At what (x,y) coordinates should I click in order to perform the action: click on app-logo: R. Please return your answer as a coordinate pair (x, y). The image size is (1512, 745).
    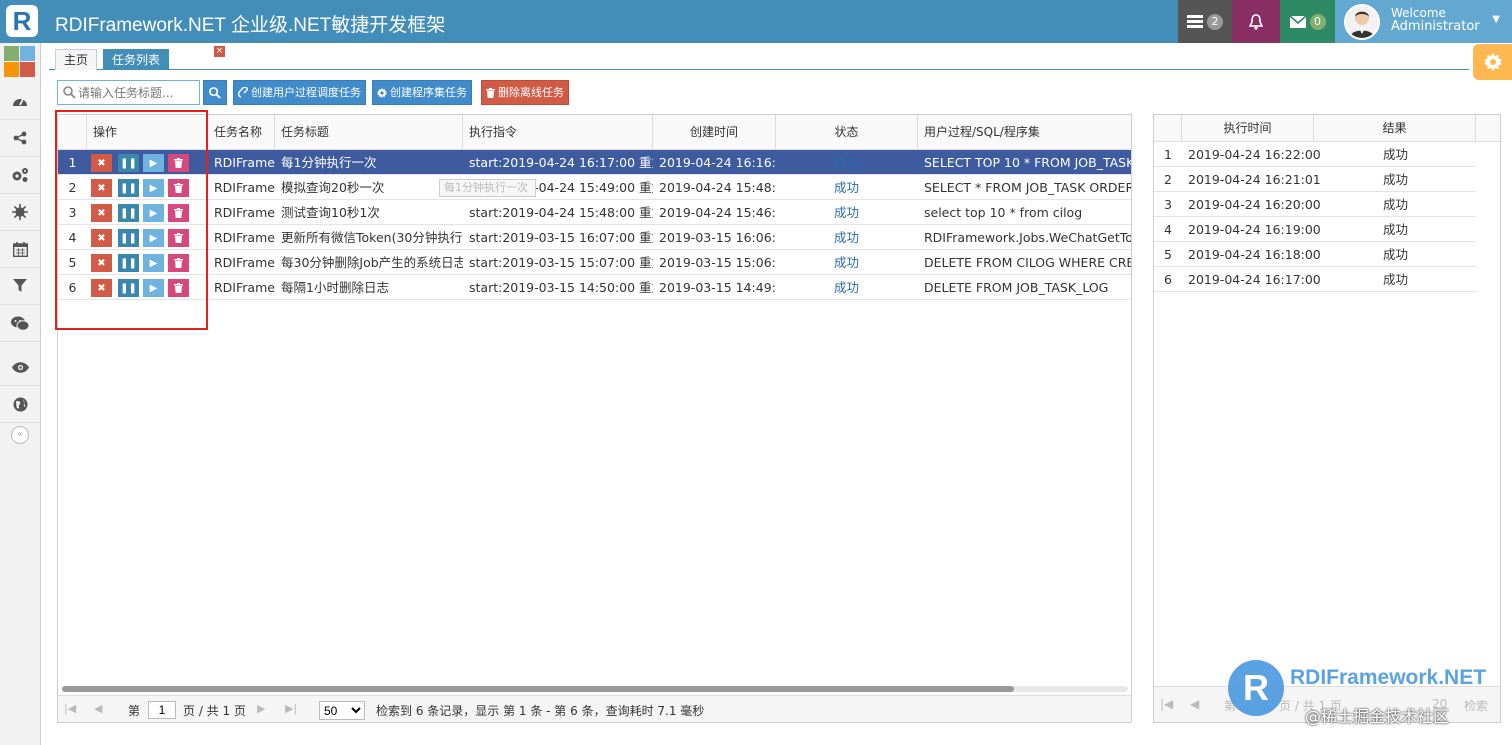
    Looking at the image, I should click on (22, 21).